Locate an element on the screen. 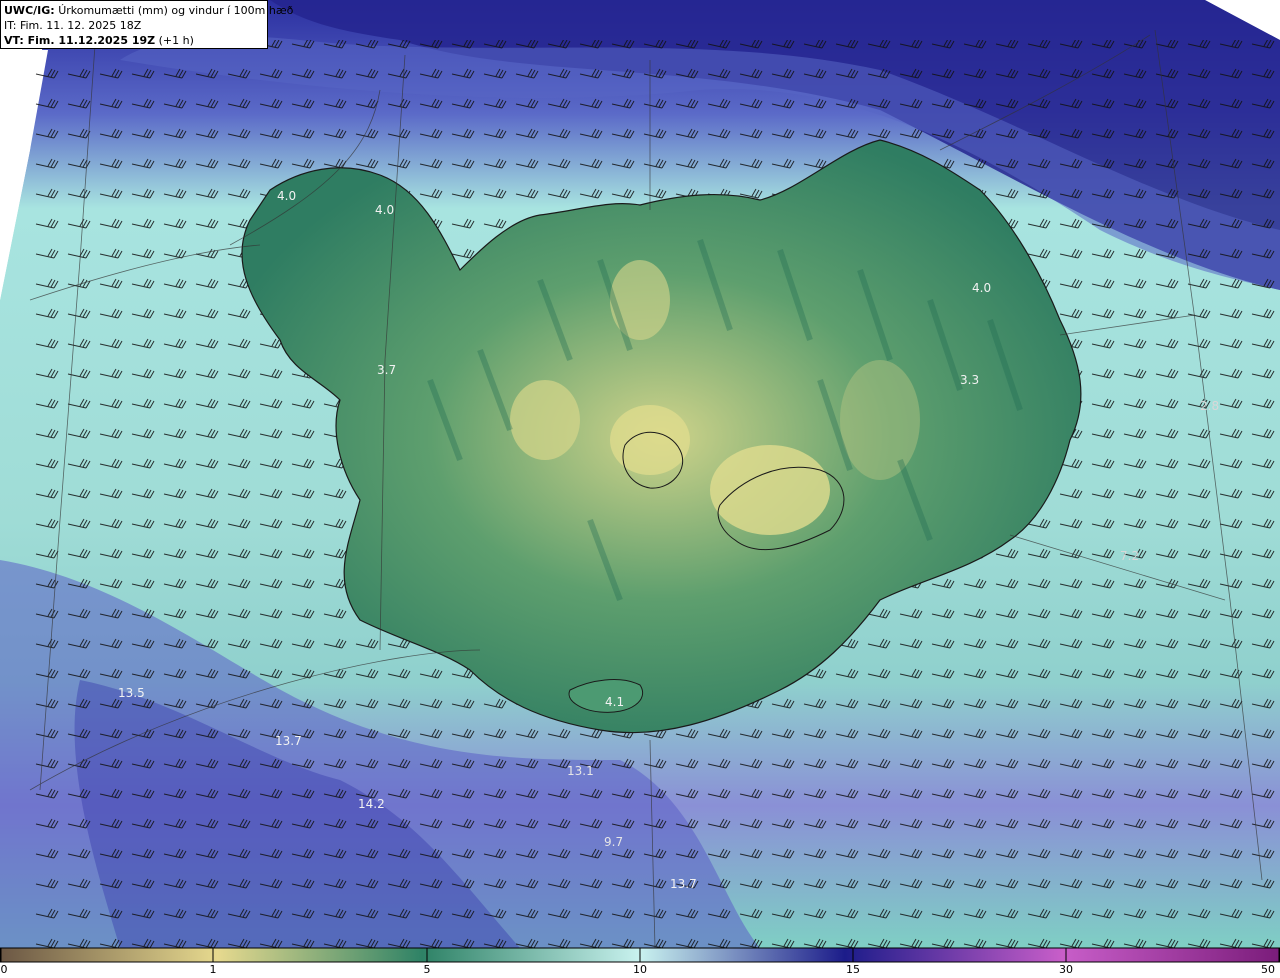  product-code: UWC/IG: is located at coordinates (29, 10).